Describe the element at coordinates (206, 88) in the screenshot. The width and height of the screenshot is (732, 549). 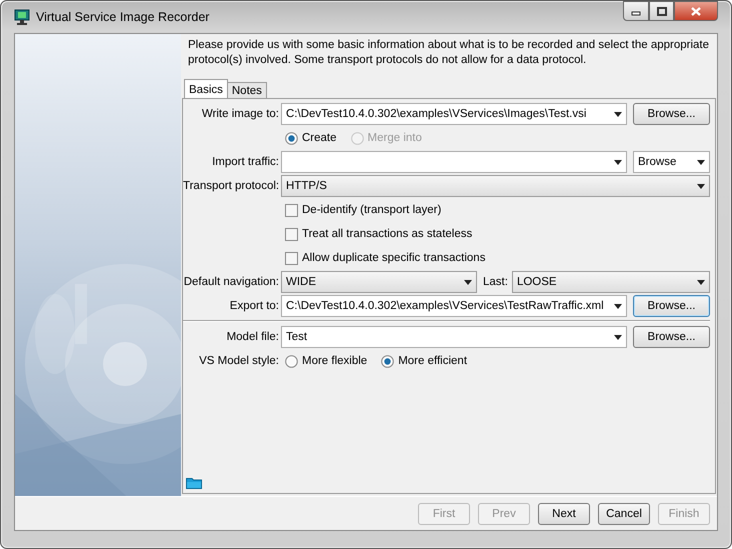
I see `tab: Basics` at that location.